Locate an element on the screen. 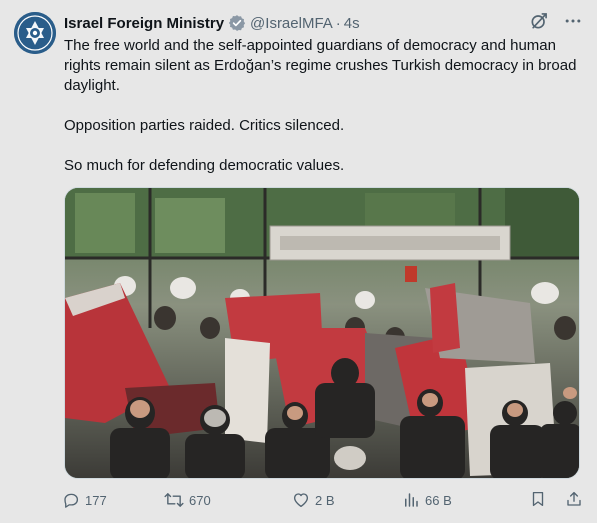 Image resolution: width=597 pixels, height=523 pixels. views-button: 66 B is located at coordinates (427, 500).